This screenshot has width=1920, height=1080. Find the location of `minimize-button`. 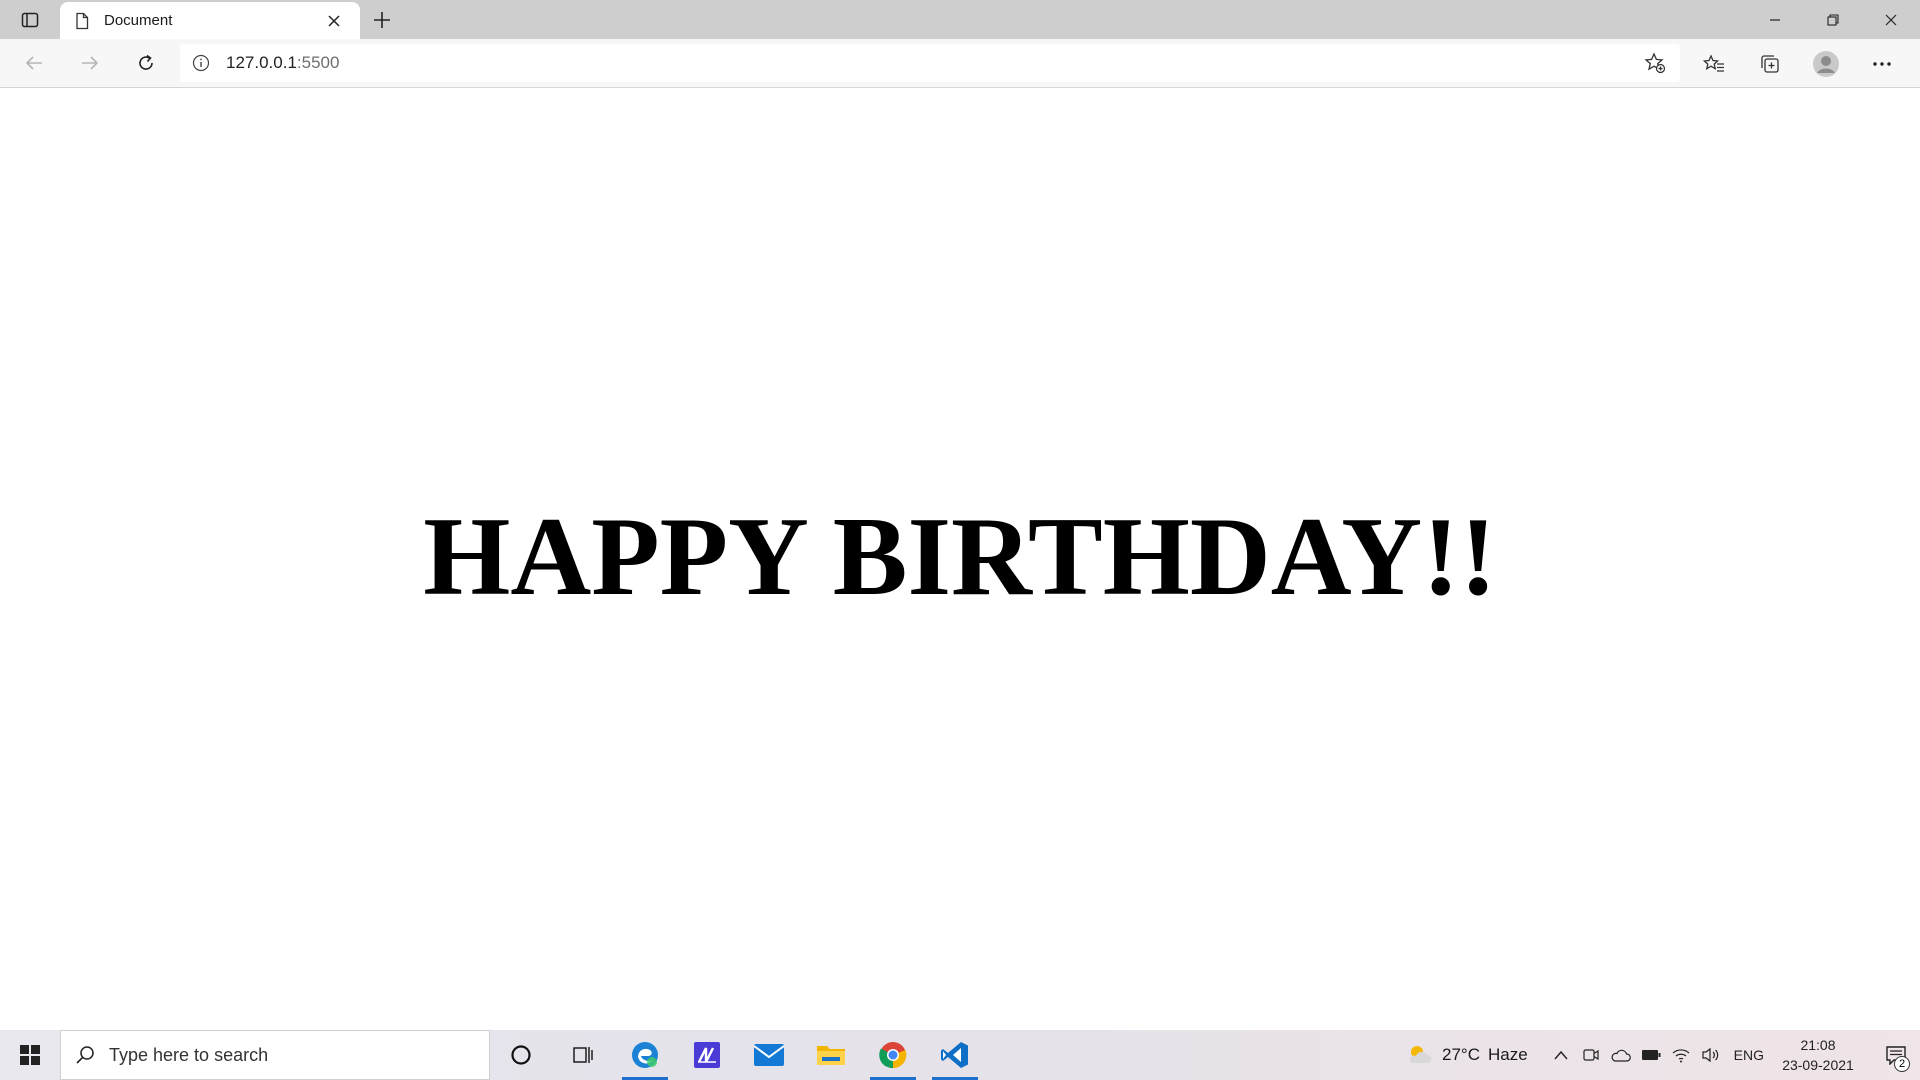

minimize-button is located at coordinates (1775, 19).